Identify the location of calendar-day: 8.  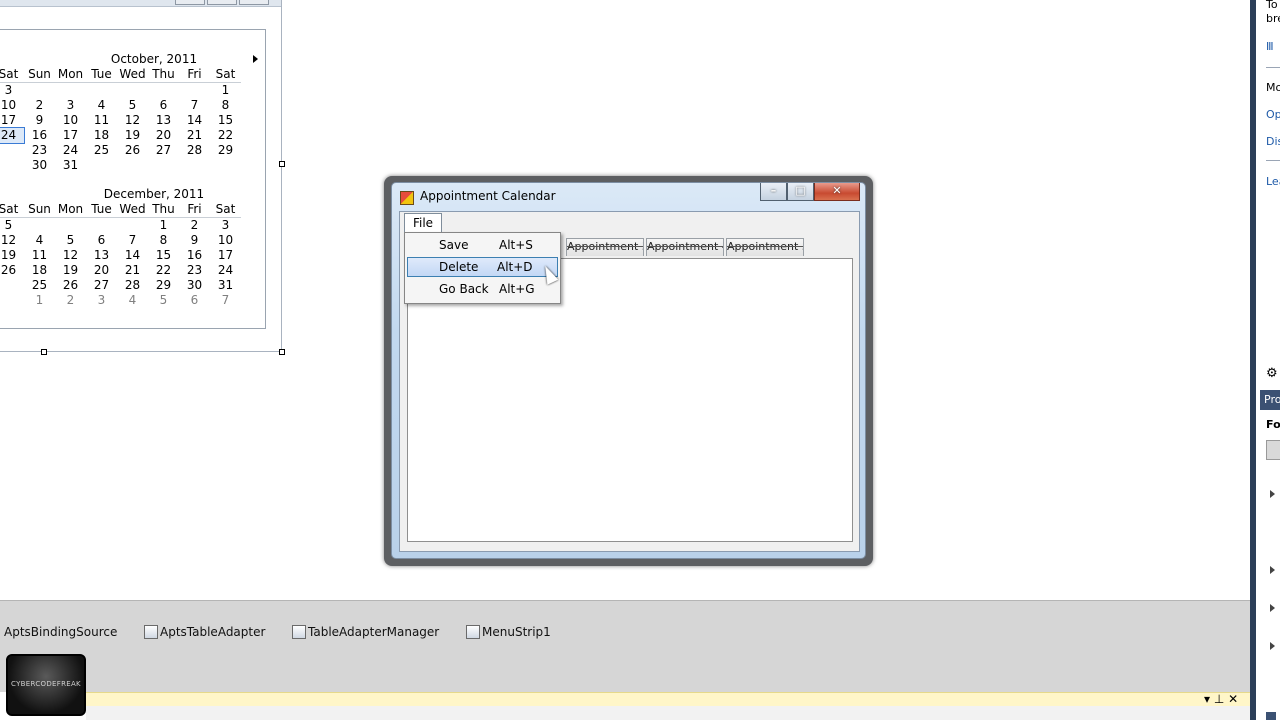
(225, 105).